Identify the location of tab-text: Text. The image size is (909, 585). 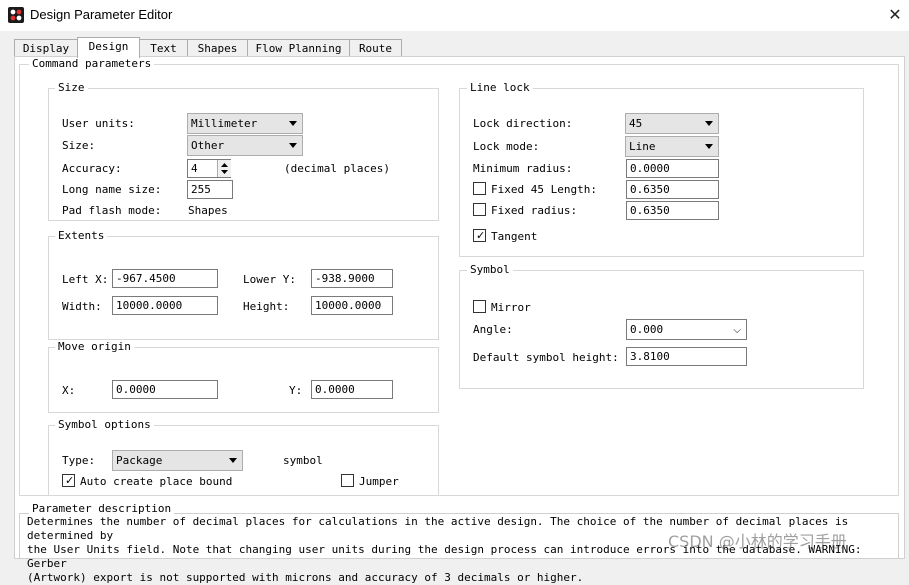
(163, 48).